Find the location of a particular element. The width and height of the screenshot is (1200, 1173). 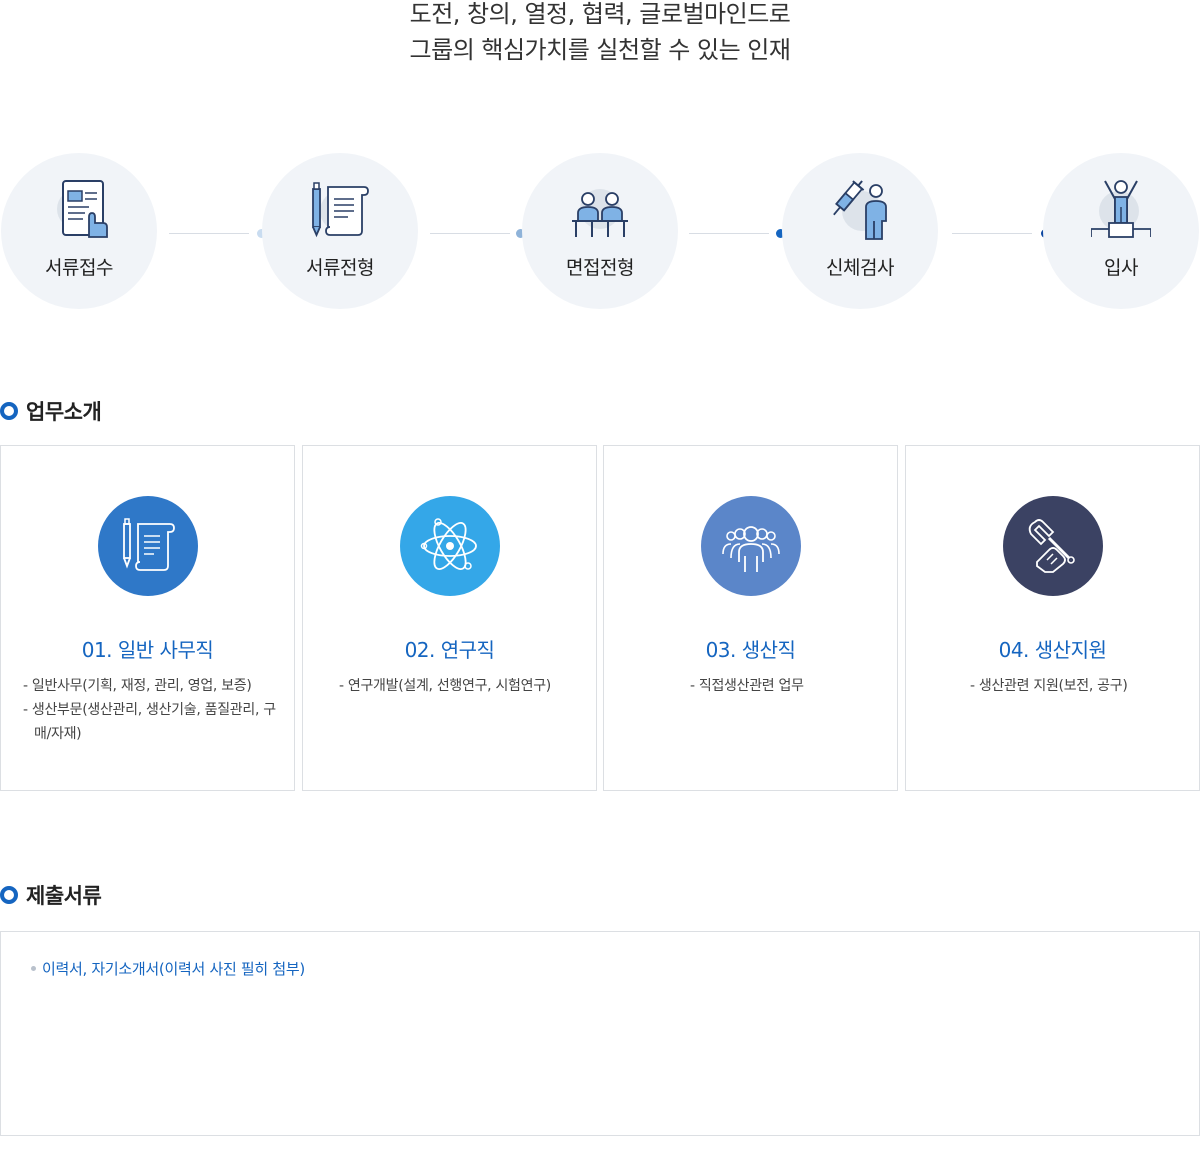

required-documents-list: 이력서, 자기소개서(이력서 사진 필히 첨부) is located at coordinates (168, 968).